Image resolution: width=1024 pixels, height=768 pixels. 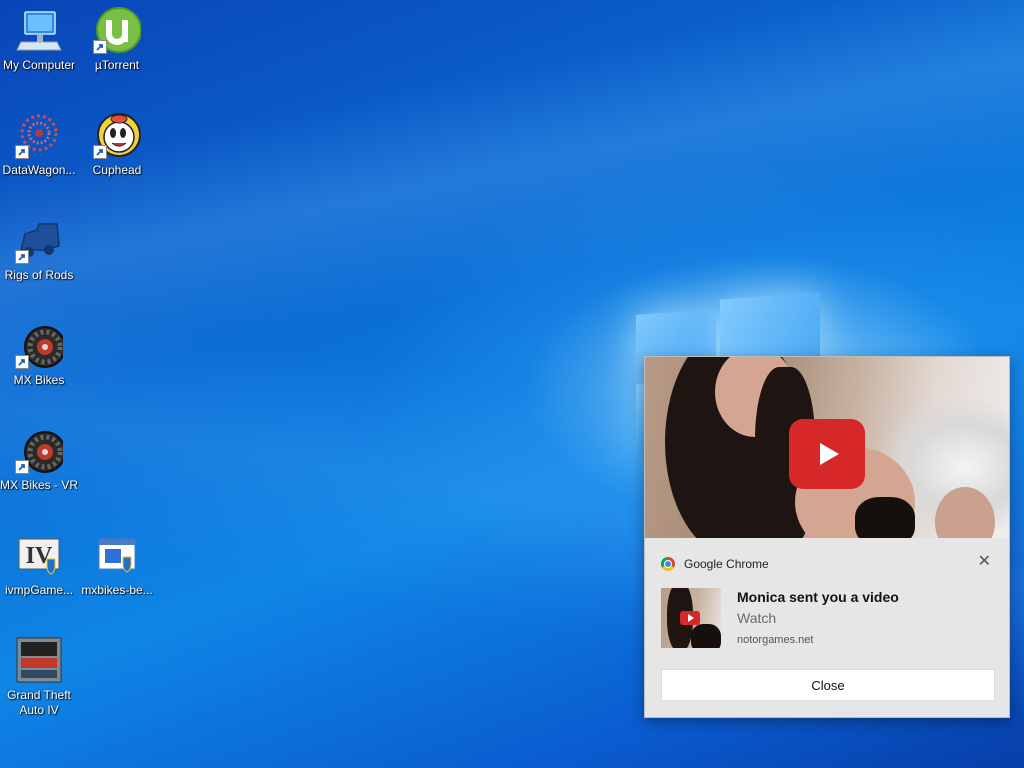 What do you see at coordinates (984, 562) in the screenshot?
I see `close-icon: ✕` at bounding box center [984, 562].